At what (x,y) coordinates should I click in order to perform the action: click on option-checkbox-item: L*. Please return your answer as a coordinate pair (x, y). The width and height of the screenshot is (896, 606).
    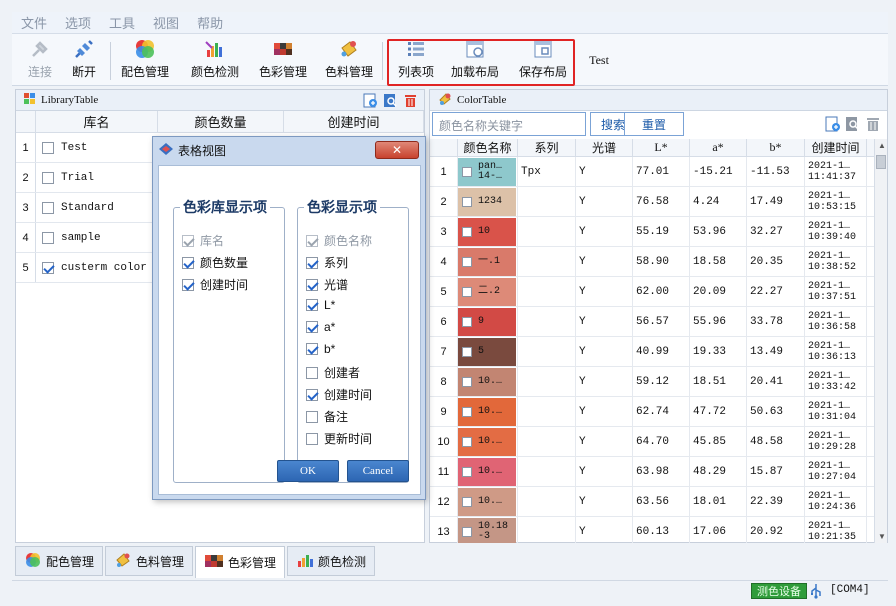
    Looking at the image, I should click on (320, 305).